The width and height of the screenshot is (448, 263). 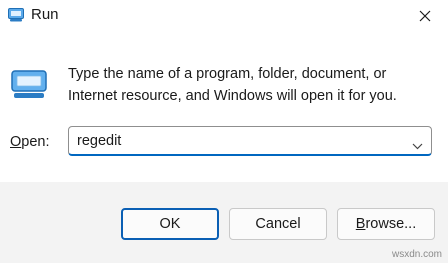 What do you see at coordinates (170, 224) in the screenshot?
I see `ok-button: OK` at bounding box center [170, 224].